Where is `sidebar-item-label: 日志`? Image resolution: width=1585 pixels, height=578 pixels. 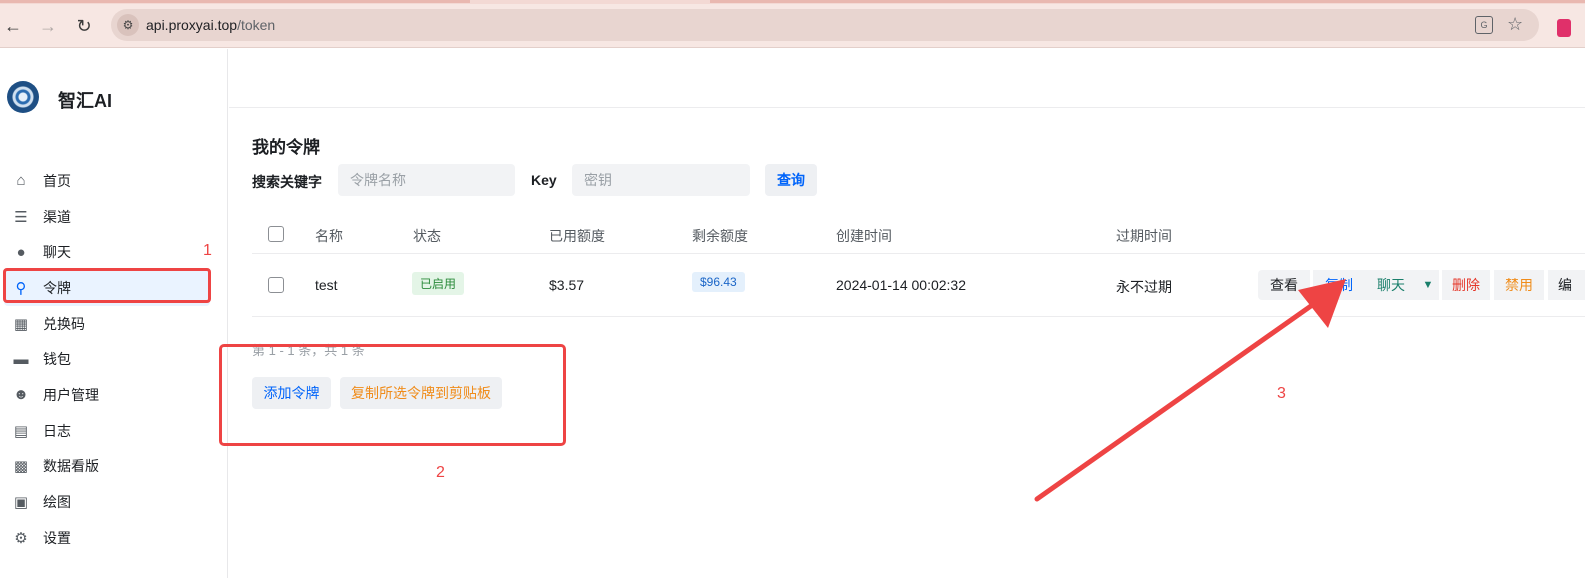 sidebar-item-label: 日志 is located at coordinates (57, 430).